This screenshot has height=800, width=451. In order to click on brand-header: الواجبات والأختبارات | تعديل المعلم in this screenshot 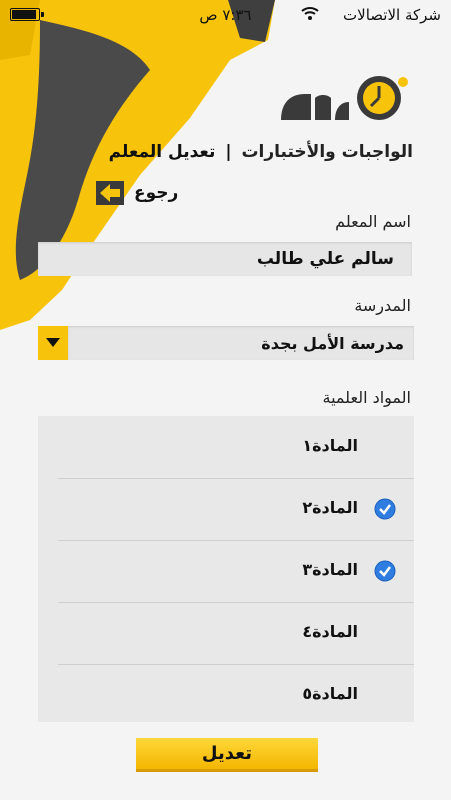, I will do `click(261, 152)`.